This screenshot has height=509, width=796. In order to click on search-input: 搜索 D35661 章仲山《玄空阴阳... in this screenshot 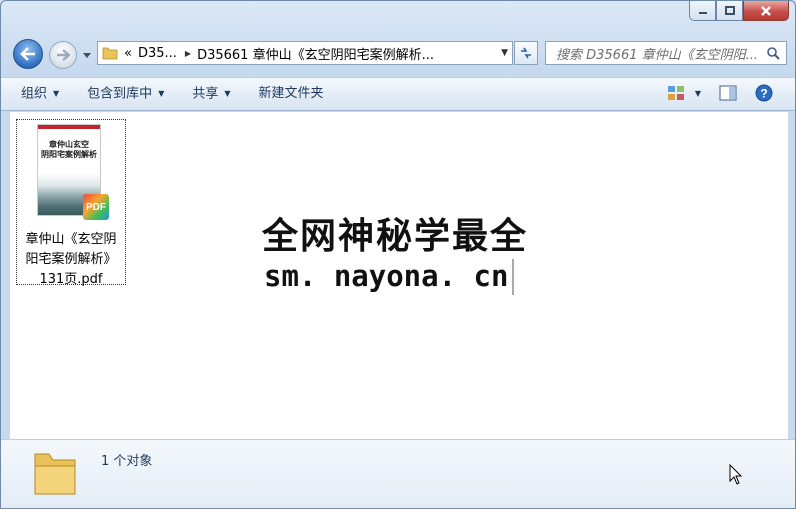, I will do `click(666, 53)`.